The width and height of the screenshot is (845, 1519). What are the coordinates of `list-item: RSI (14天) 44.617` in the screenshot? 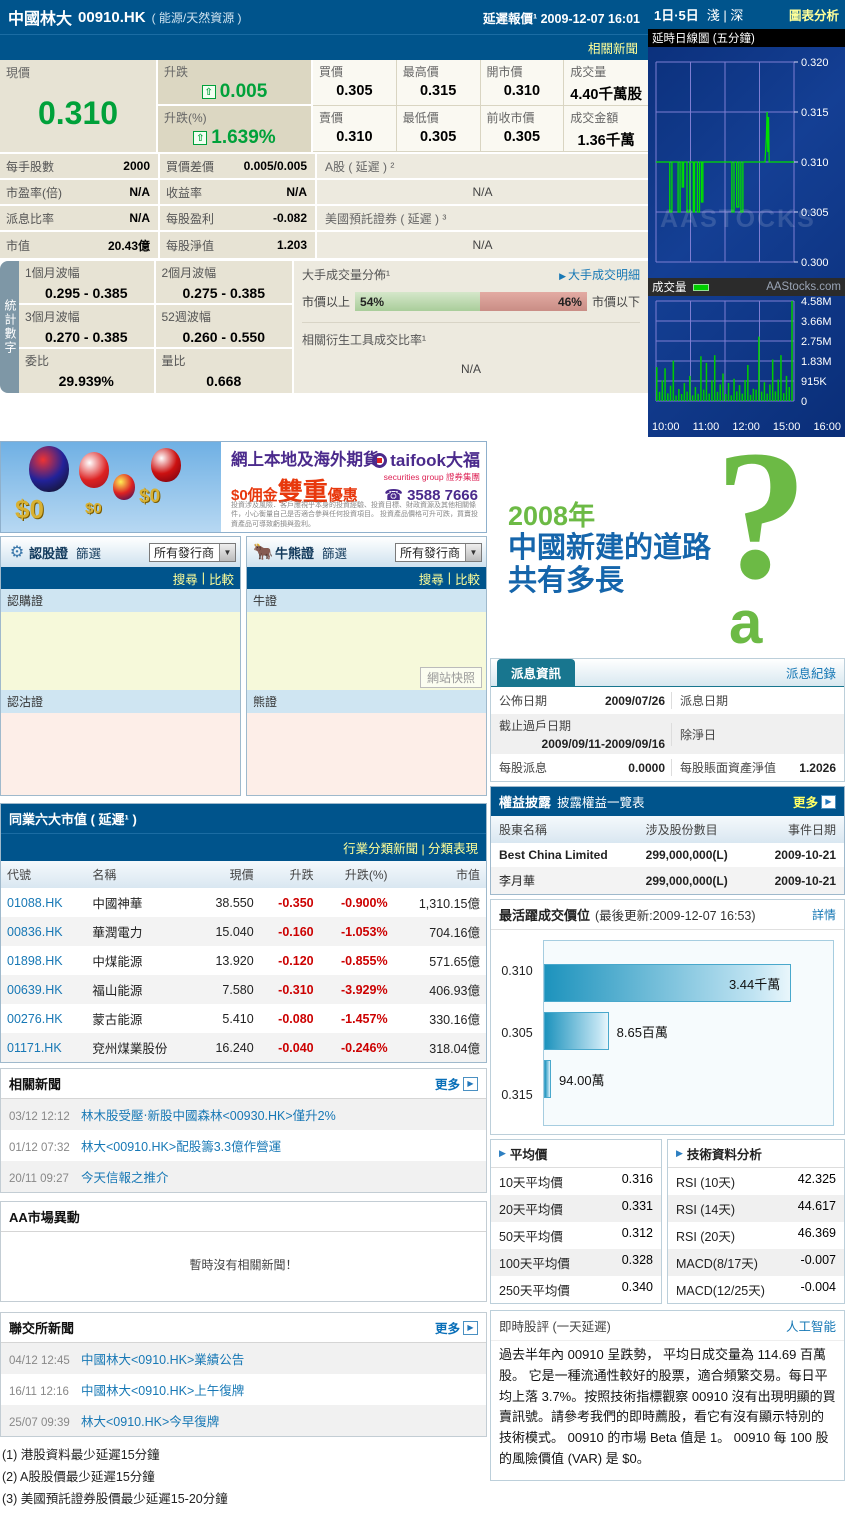 It's located at (756, 1208).